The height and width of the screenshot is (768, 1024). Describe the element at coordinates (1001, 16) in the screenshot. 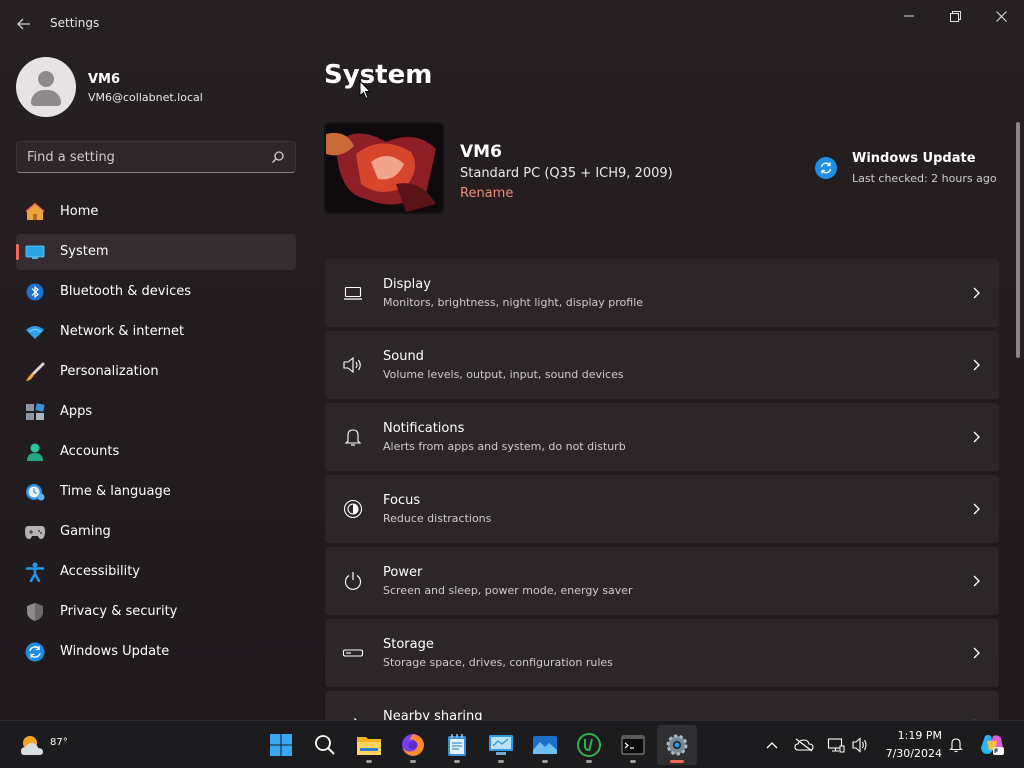

I see `close-button` at that location.